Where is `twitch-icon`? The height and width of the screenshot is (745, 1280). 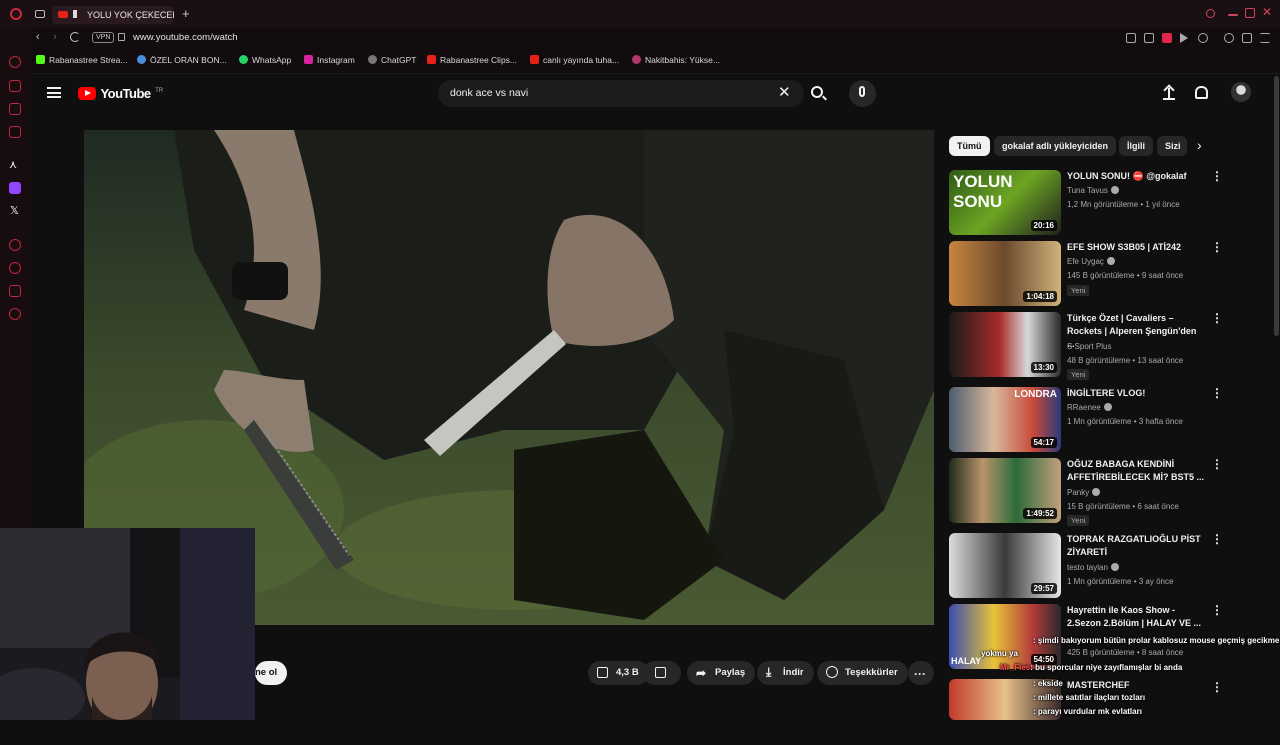
twitch-icon is located at coordinates (15, 188).